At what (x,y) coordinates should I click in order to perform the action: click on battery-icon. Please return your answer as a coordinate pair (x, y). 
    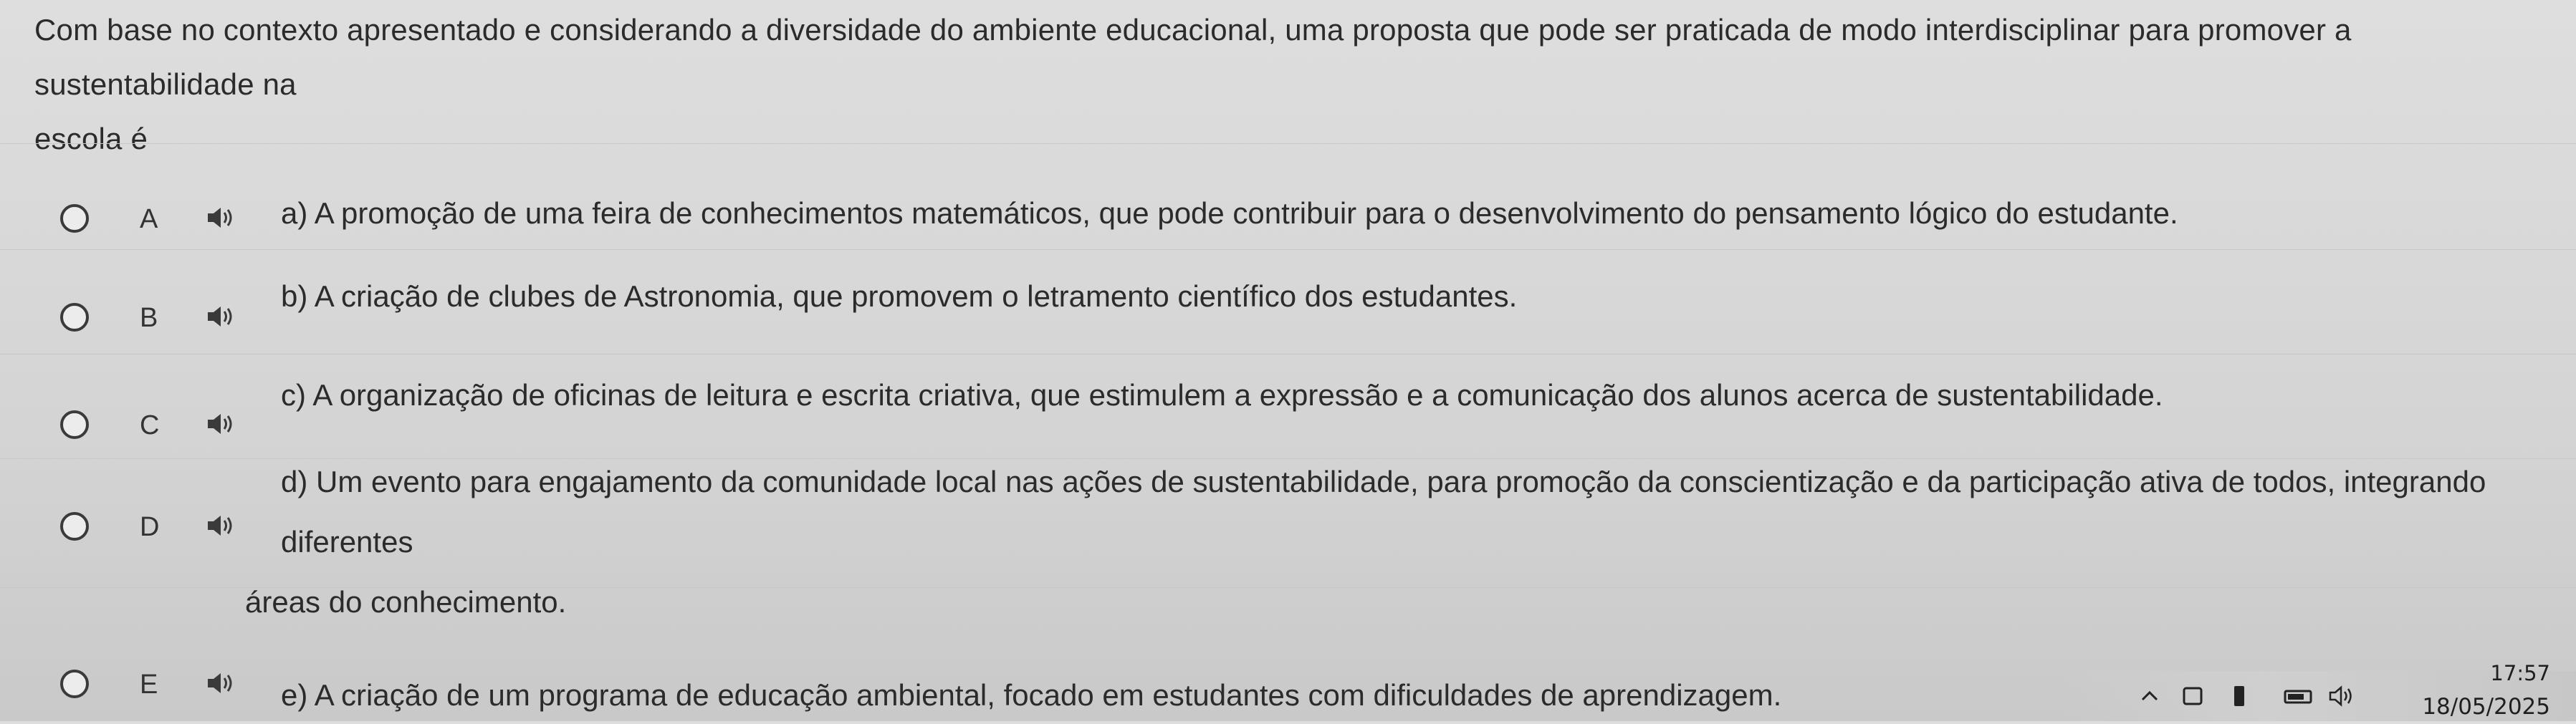
    Looking at the image, I should click on (2239, 696).